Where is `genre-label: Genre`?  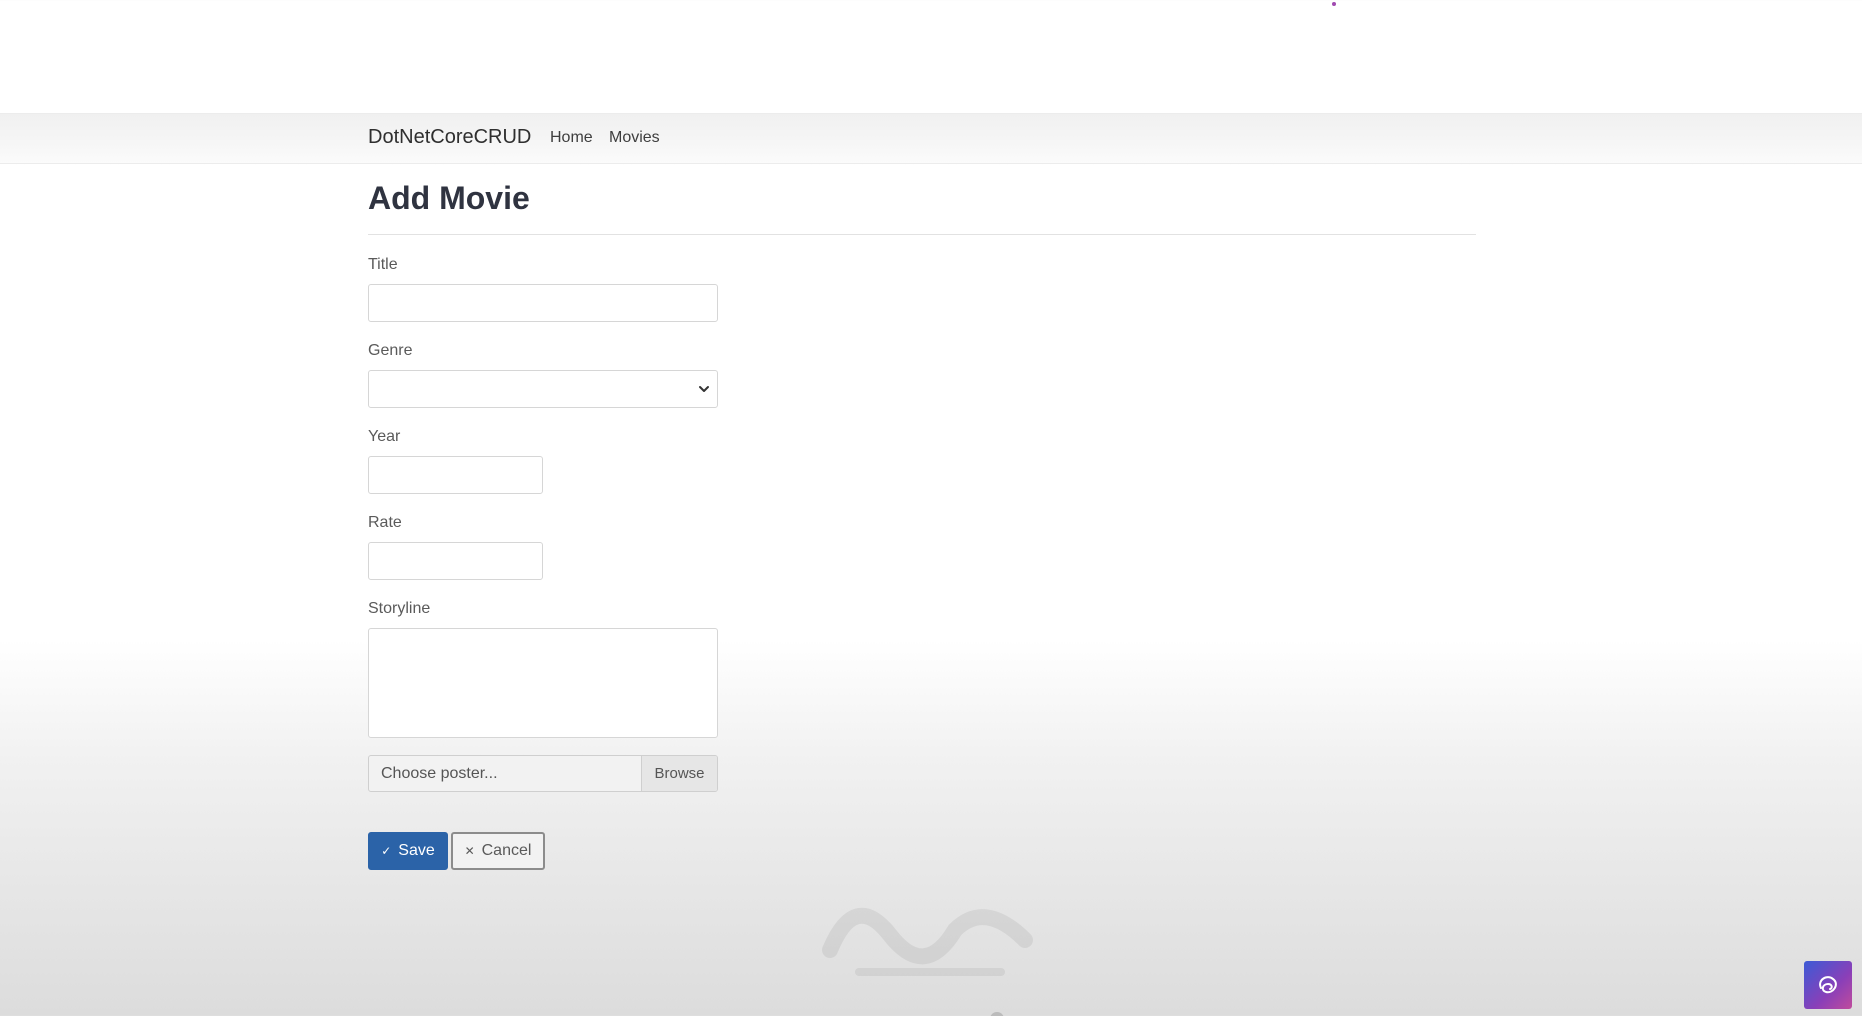 genre-label: Genre is located at coordinates (390, 350).